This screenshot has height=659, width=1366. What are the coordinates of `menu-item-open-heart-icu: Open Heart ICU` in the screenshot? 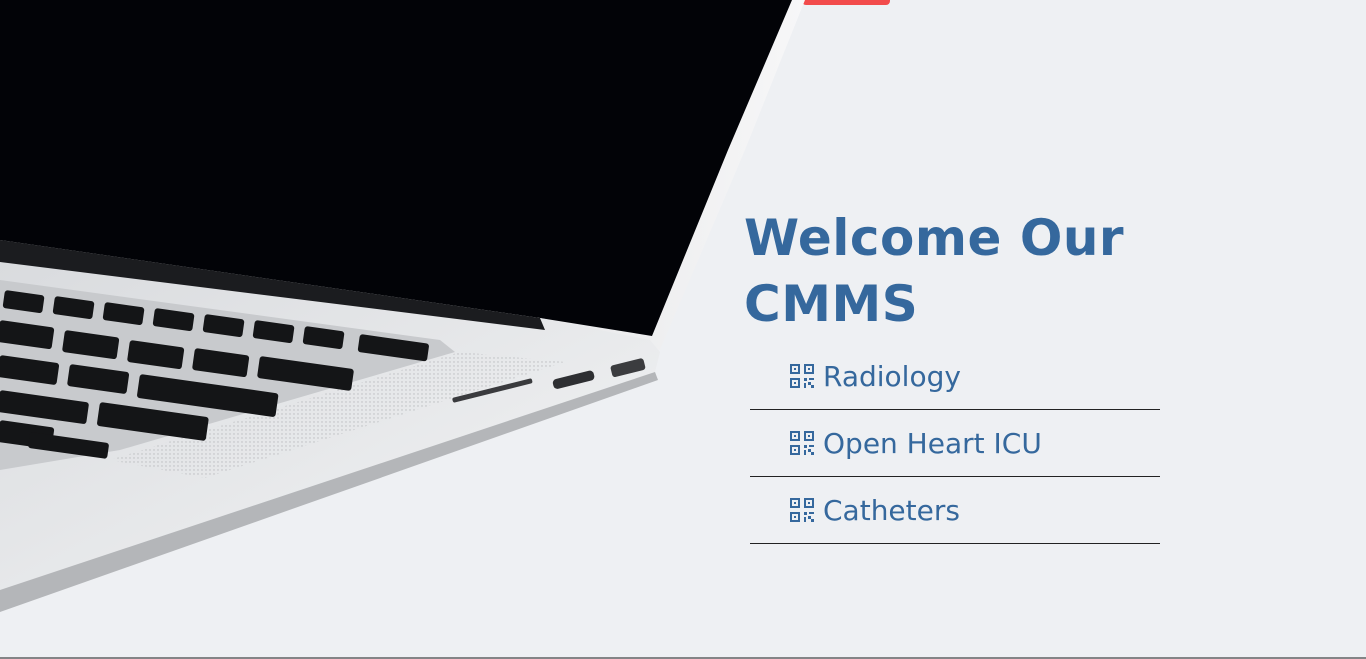 It's located at (955, 443).